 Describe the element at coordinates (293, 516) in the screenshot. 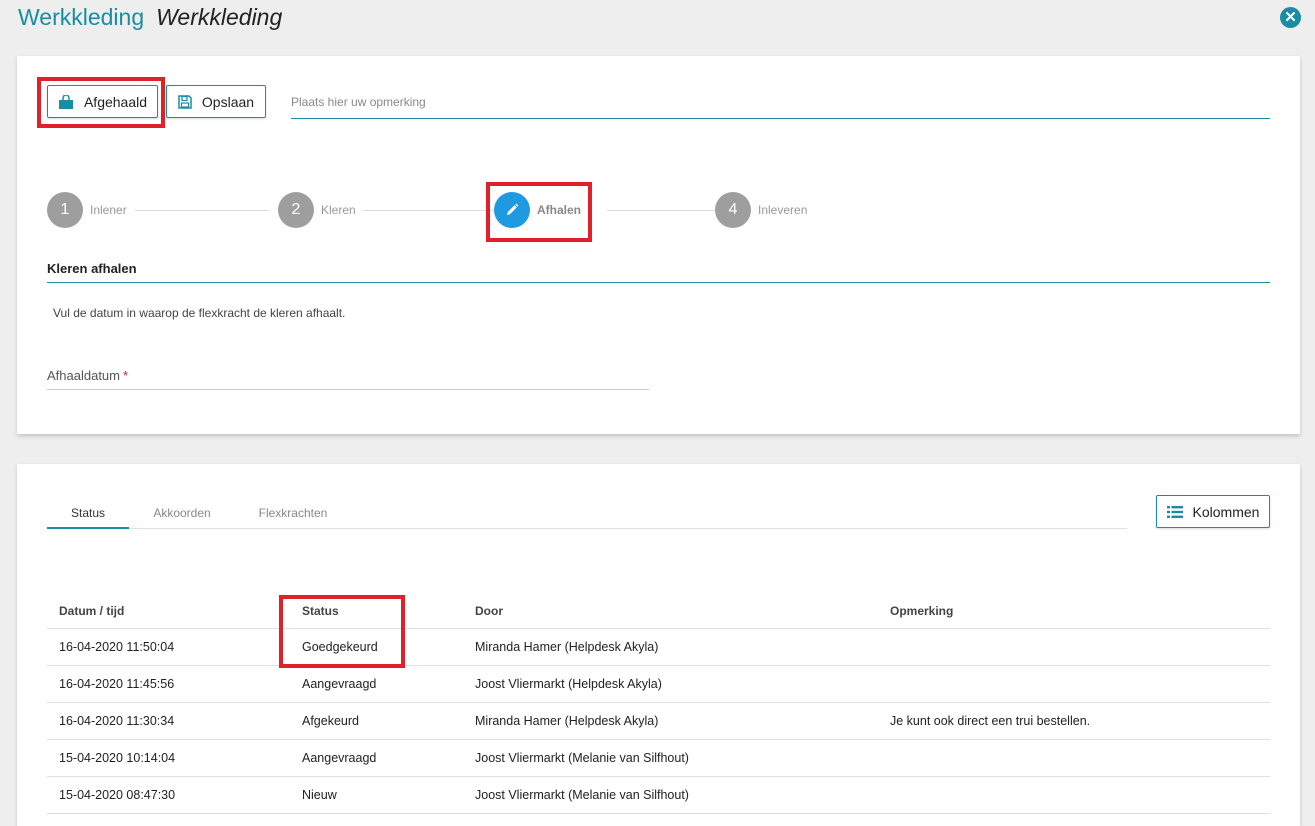

I see `tab-flexkrachten: Flexkrachten` at that location.